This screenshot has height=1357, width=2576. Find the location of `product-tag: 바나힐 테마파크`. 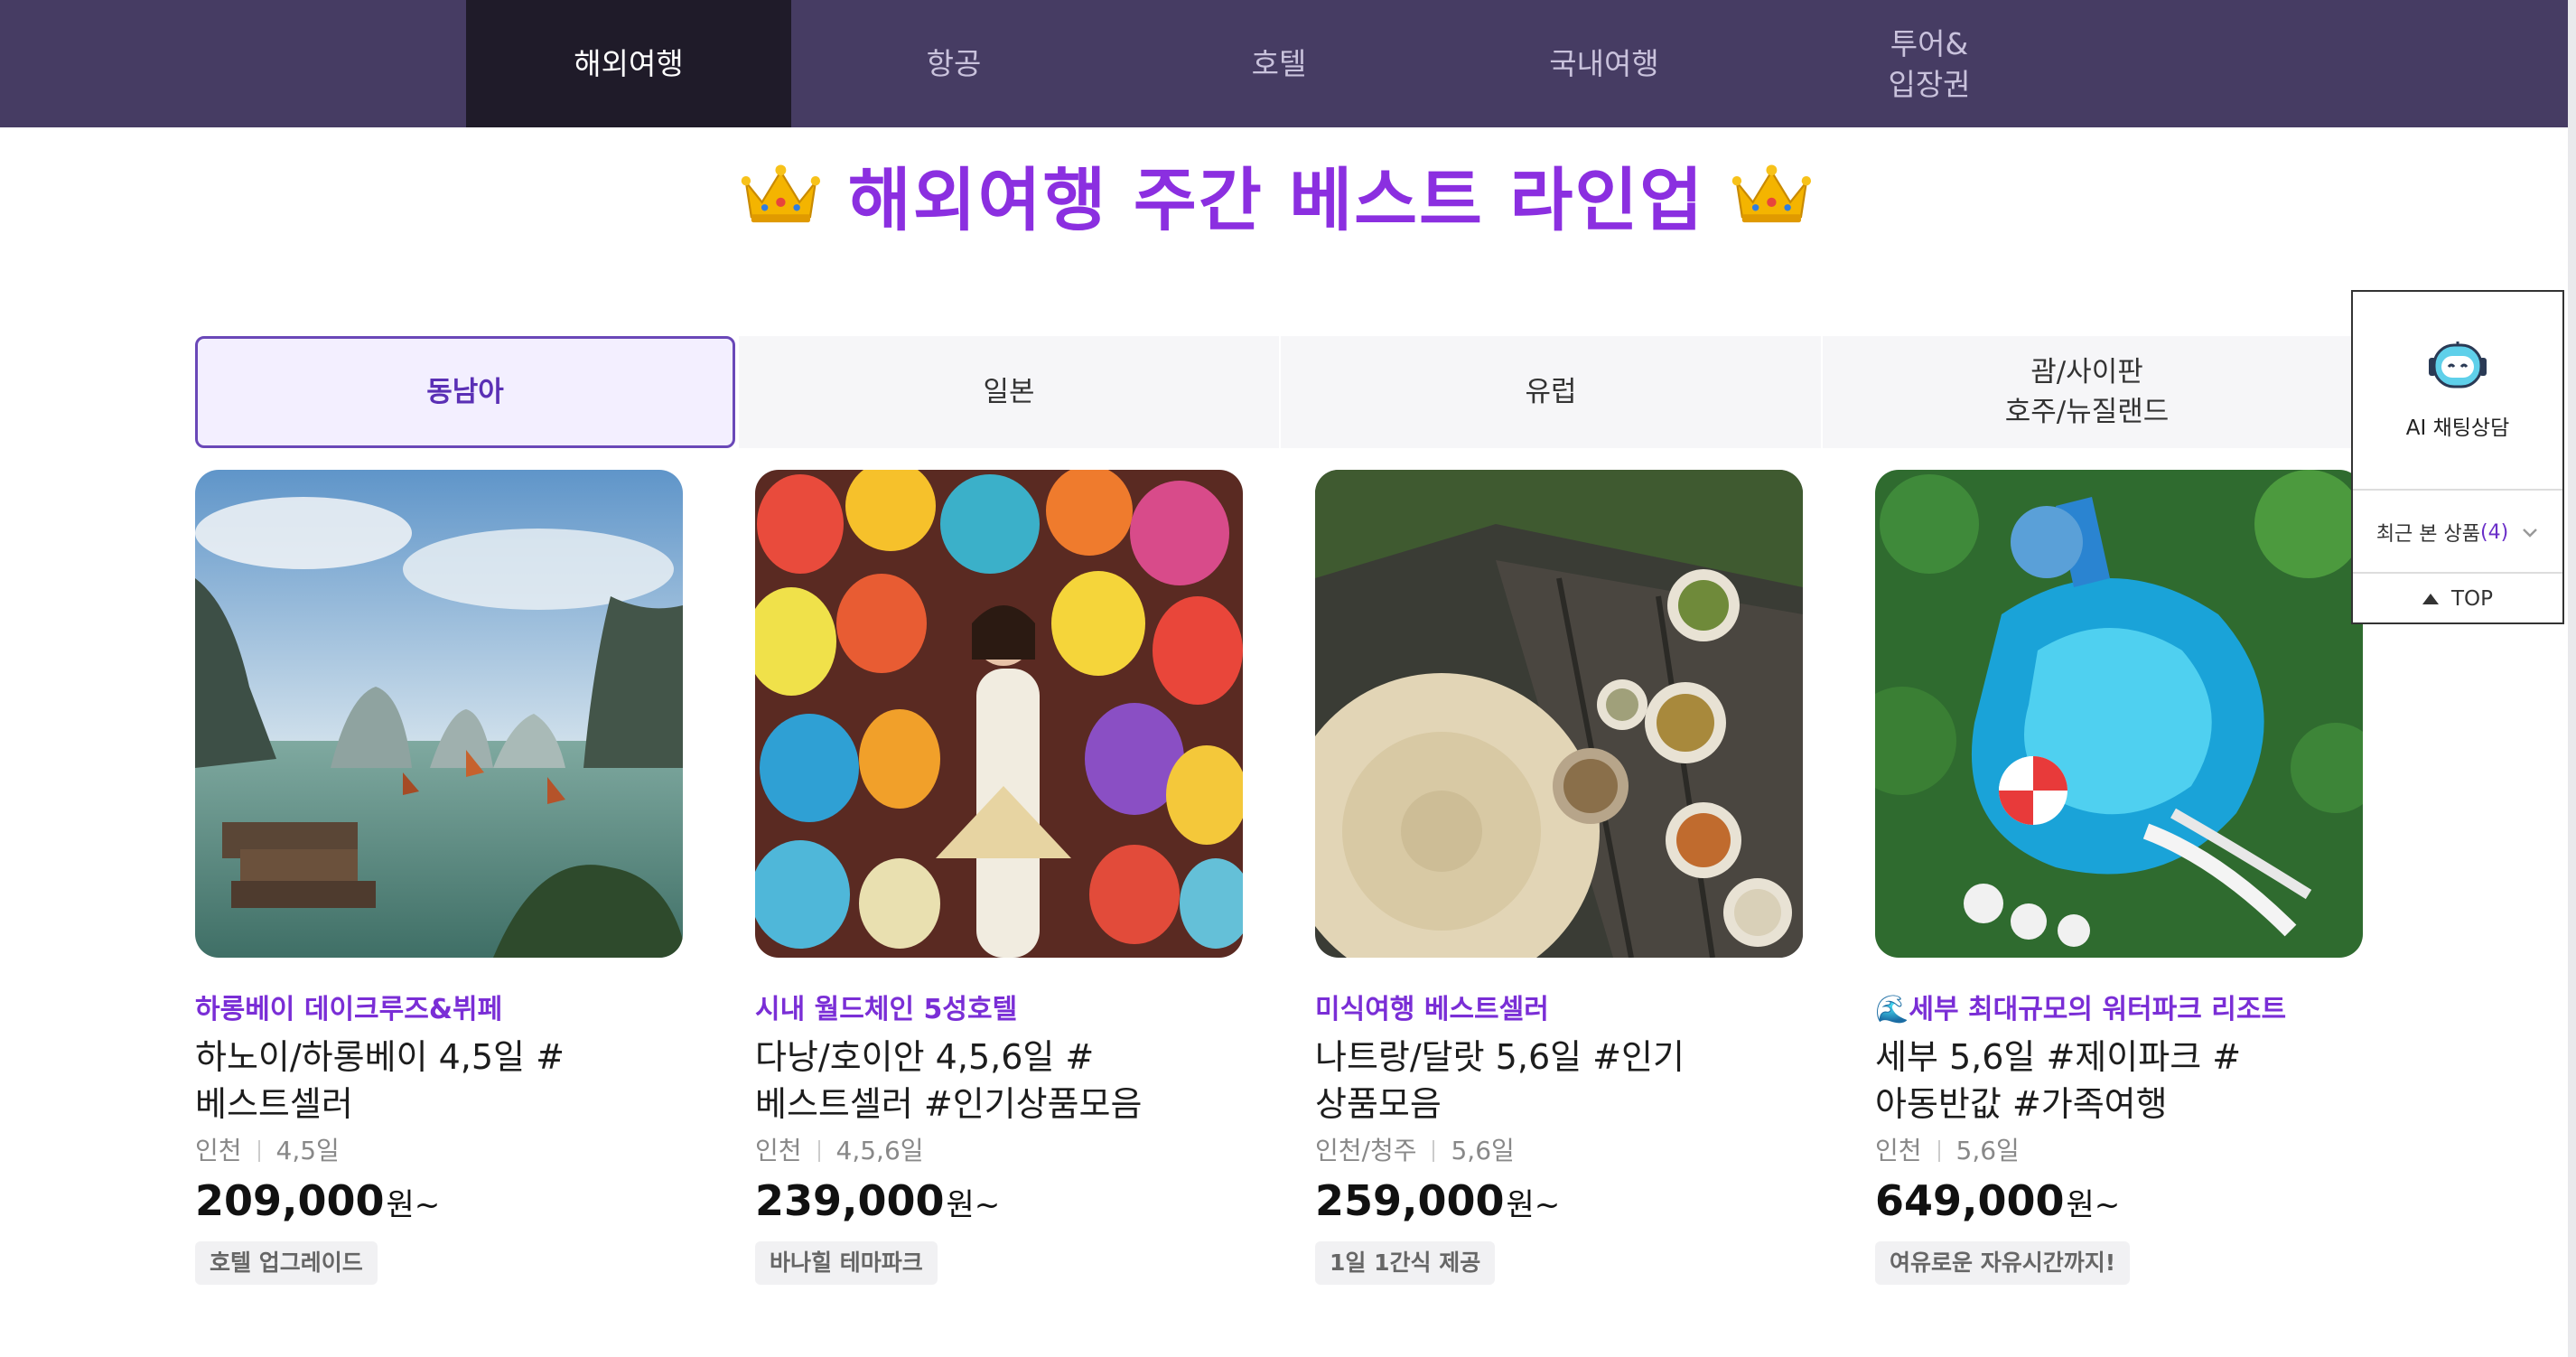

product-tag: 바나힐 테마파크 is located at coordinates (847, 1263).